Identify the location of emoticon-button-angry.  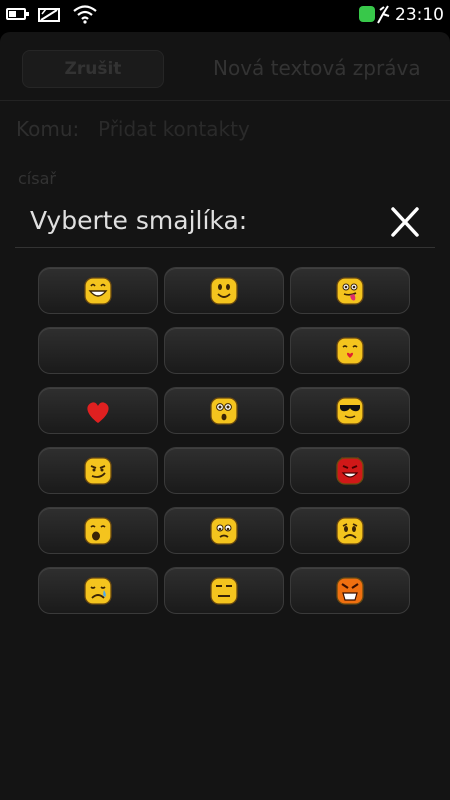
(350, 590).